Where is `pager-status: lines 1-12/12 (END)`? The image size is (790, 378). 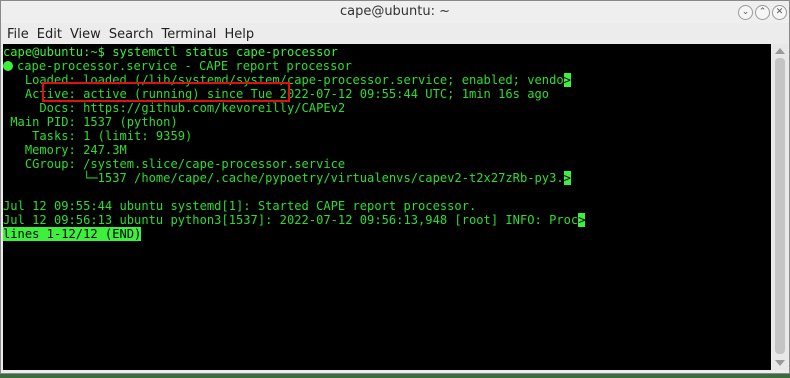 pager-status: lines 1-12/12 (END) is located at coordinates (72, 234).